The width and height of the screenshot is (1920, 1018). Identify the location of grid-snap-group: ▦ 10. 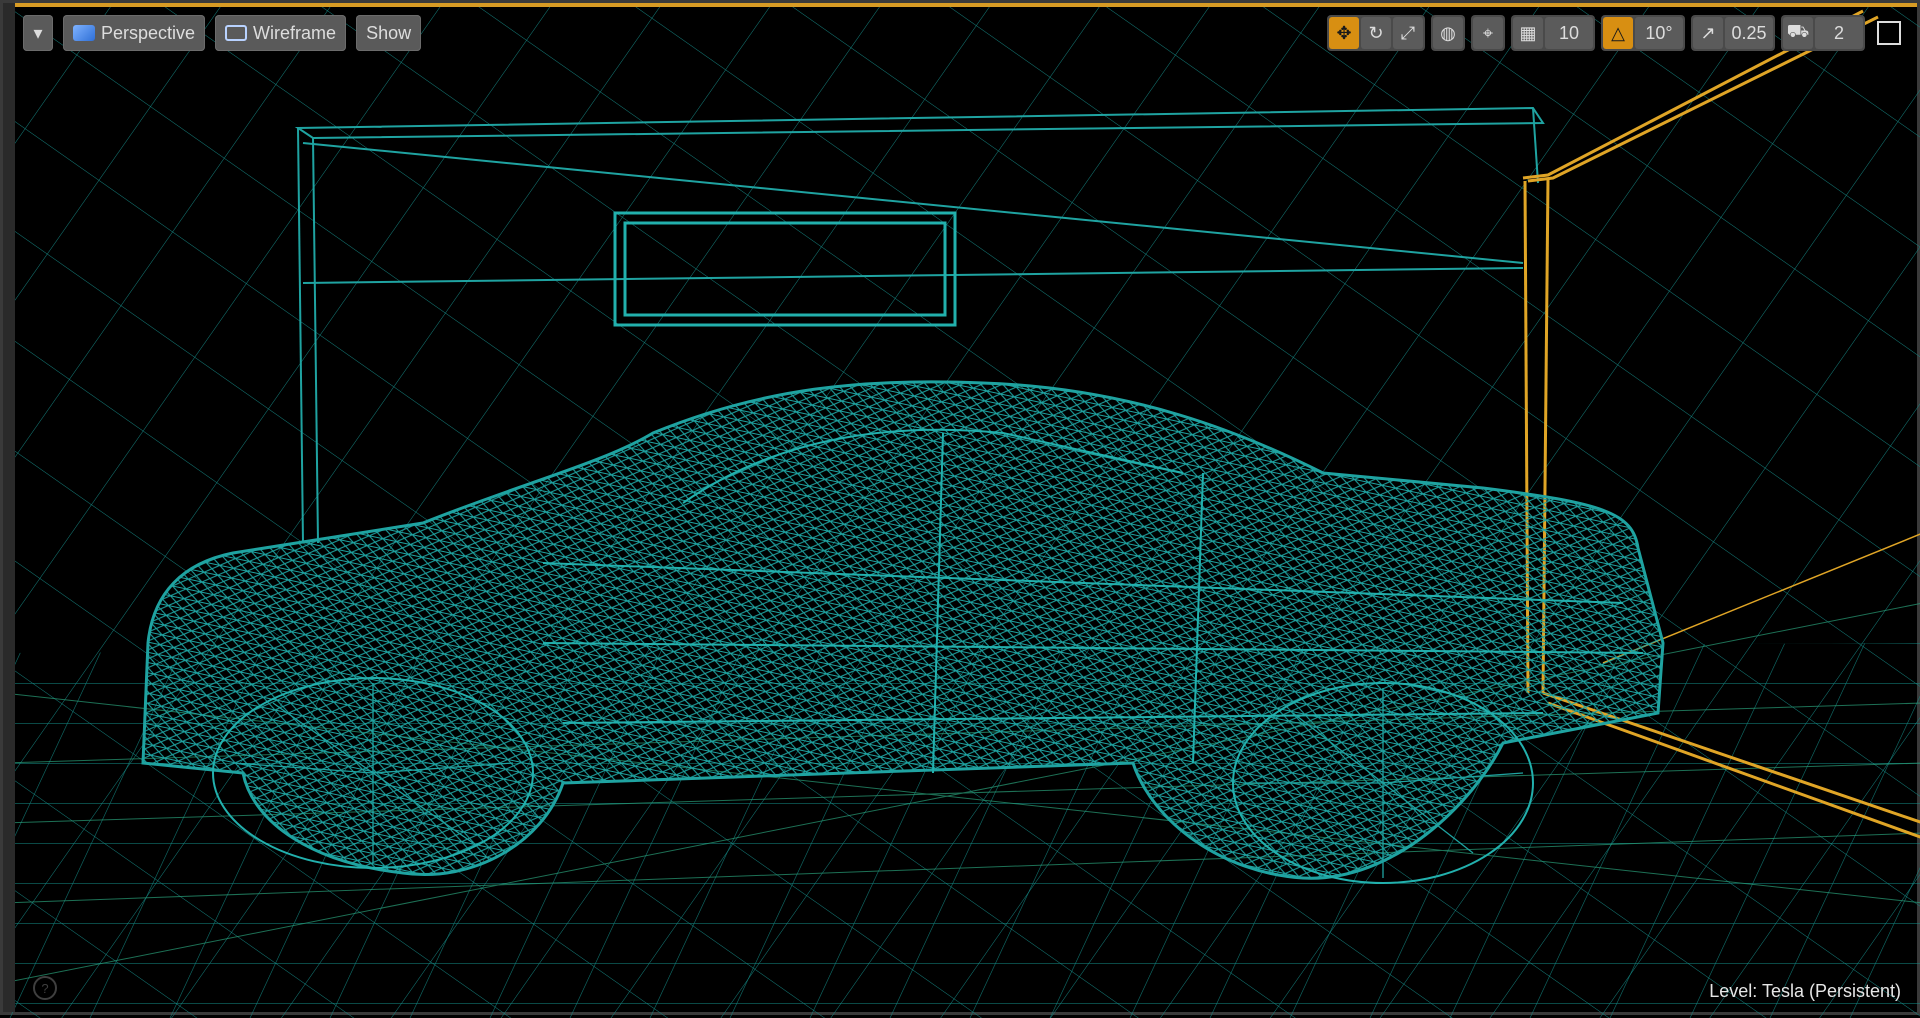
(1553, 33).